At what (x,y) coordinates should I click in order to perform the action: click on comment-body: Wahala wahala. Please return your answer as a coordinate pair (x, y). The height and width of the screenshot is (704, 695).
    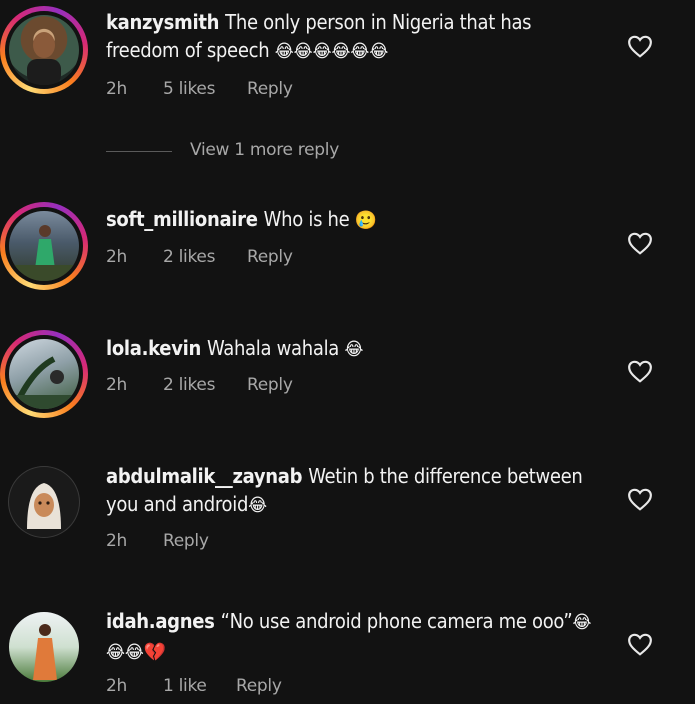
    Looking at the image, I should click on (273, 348).